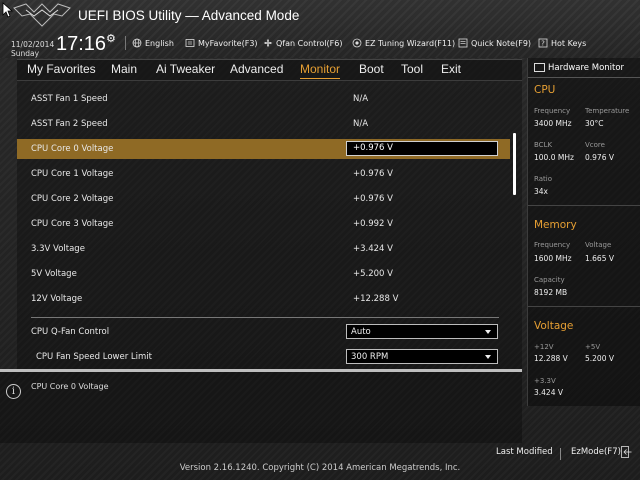  I want to click on list-item: CPU Core 3 Voltage +0.992 V, so click(263, 224).